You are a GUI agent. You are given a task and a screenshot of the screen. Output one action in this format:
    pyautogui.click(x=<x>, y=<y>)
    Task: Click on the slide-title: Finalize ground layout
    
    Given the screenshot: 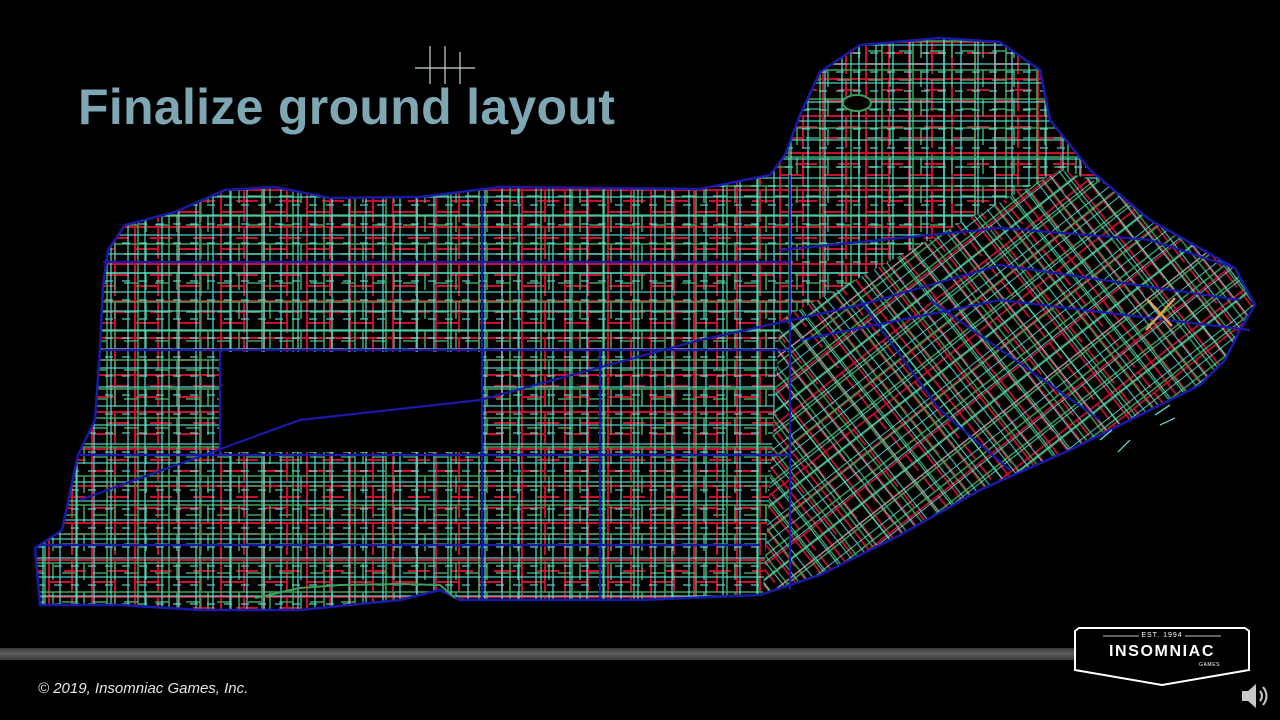 What is the action you would take?
    pyautogui.click(x=347, y=107)
    